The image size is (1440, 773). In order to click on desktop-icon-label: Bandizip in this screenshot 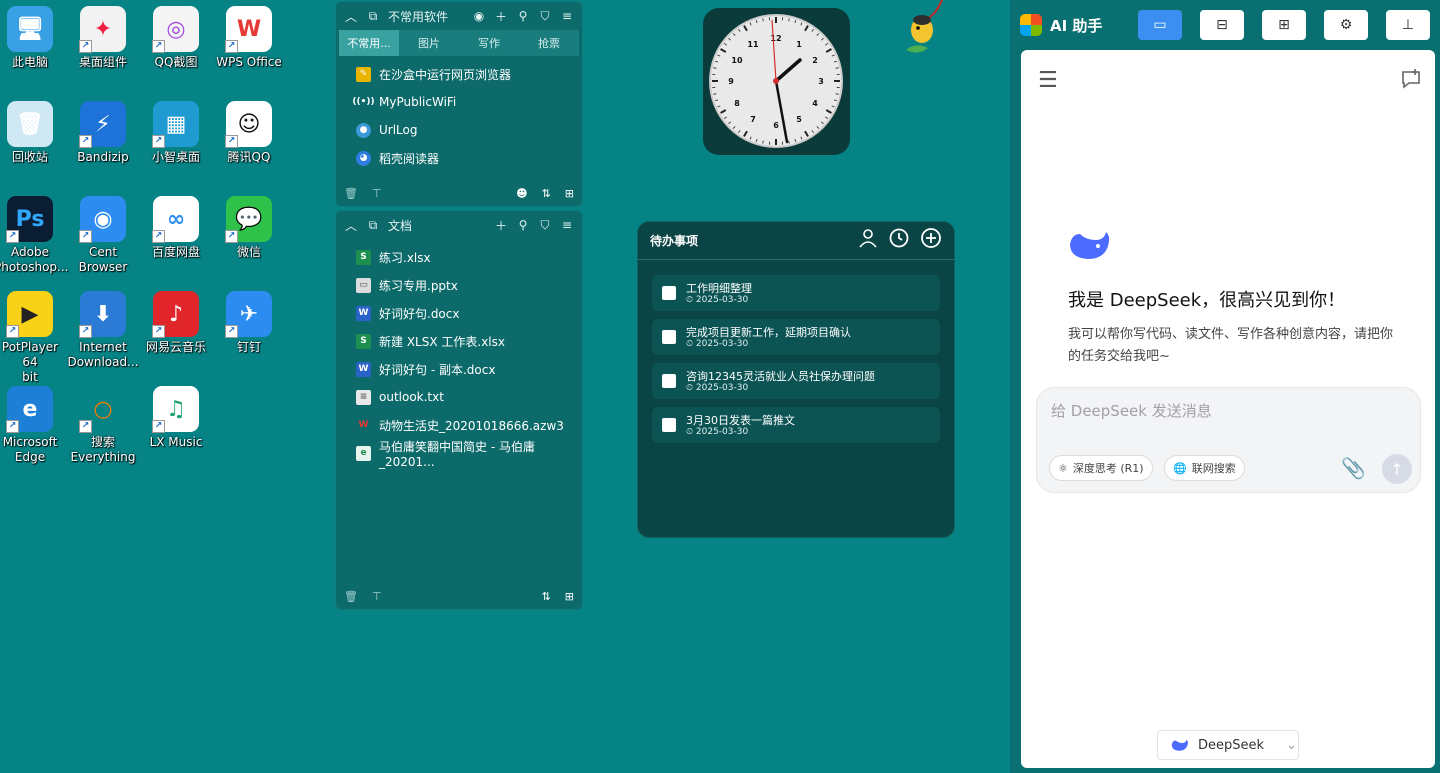, I will do `click(103, 157)`.